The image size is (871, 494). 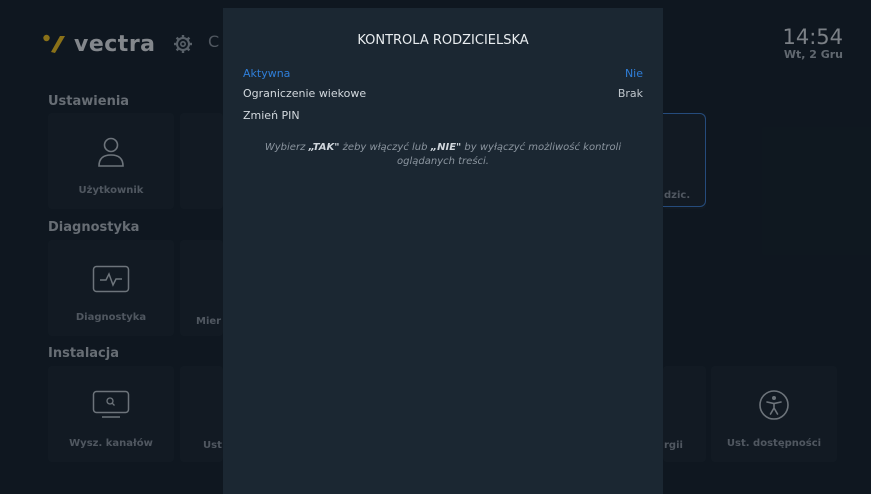 I want to click on row-active: Aktywna Nie, so click(x=443, y=73).